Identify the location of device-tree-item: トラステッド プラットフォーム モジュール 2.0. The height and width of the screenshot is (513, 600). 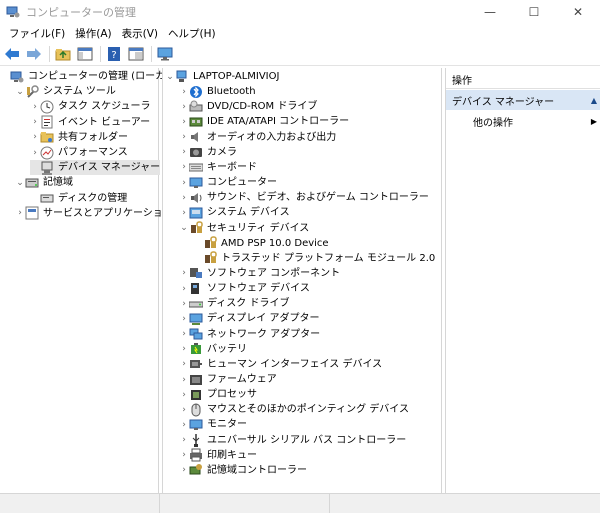
(314, 258).